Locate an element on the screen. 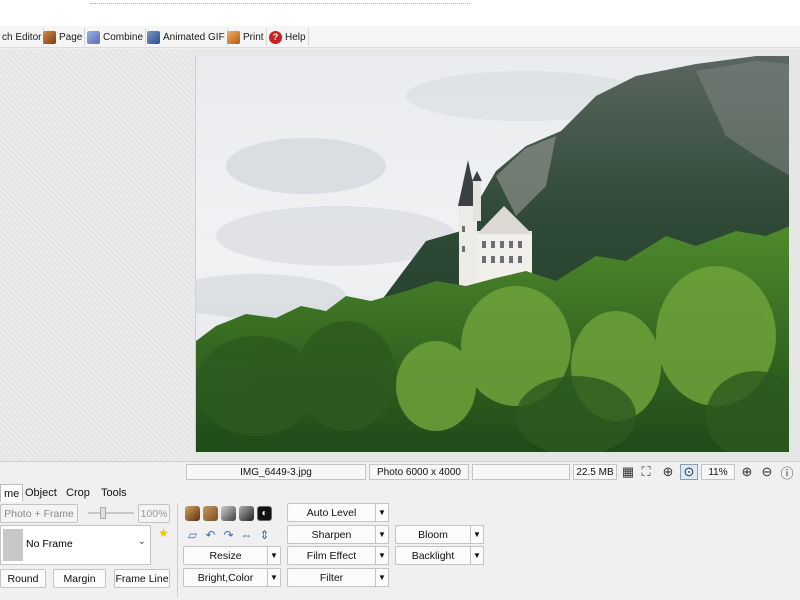  sharpen-dropdown-arrow: ▼ is located at coordinates (382, 534).